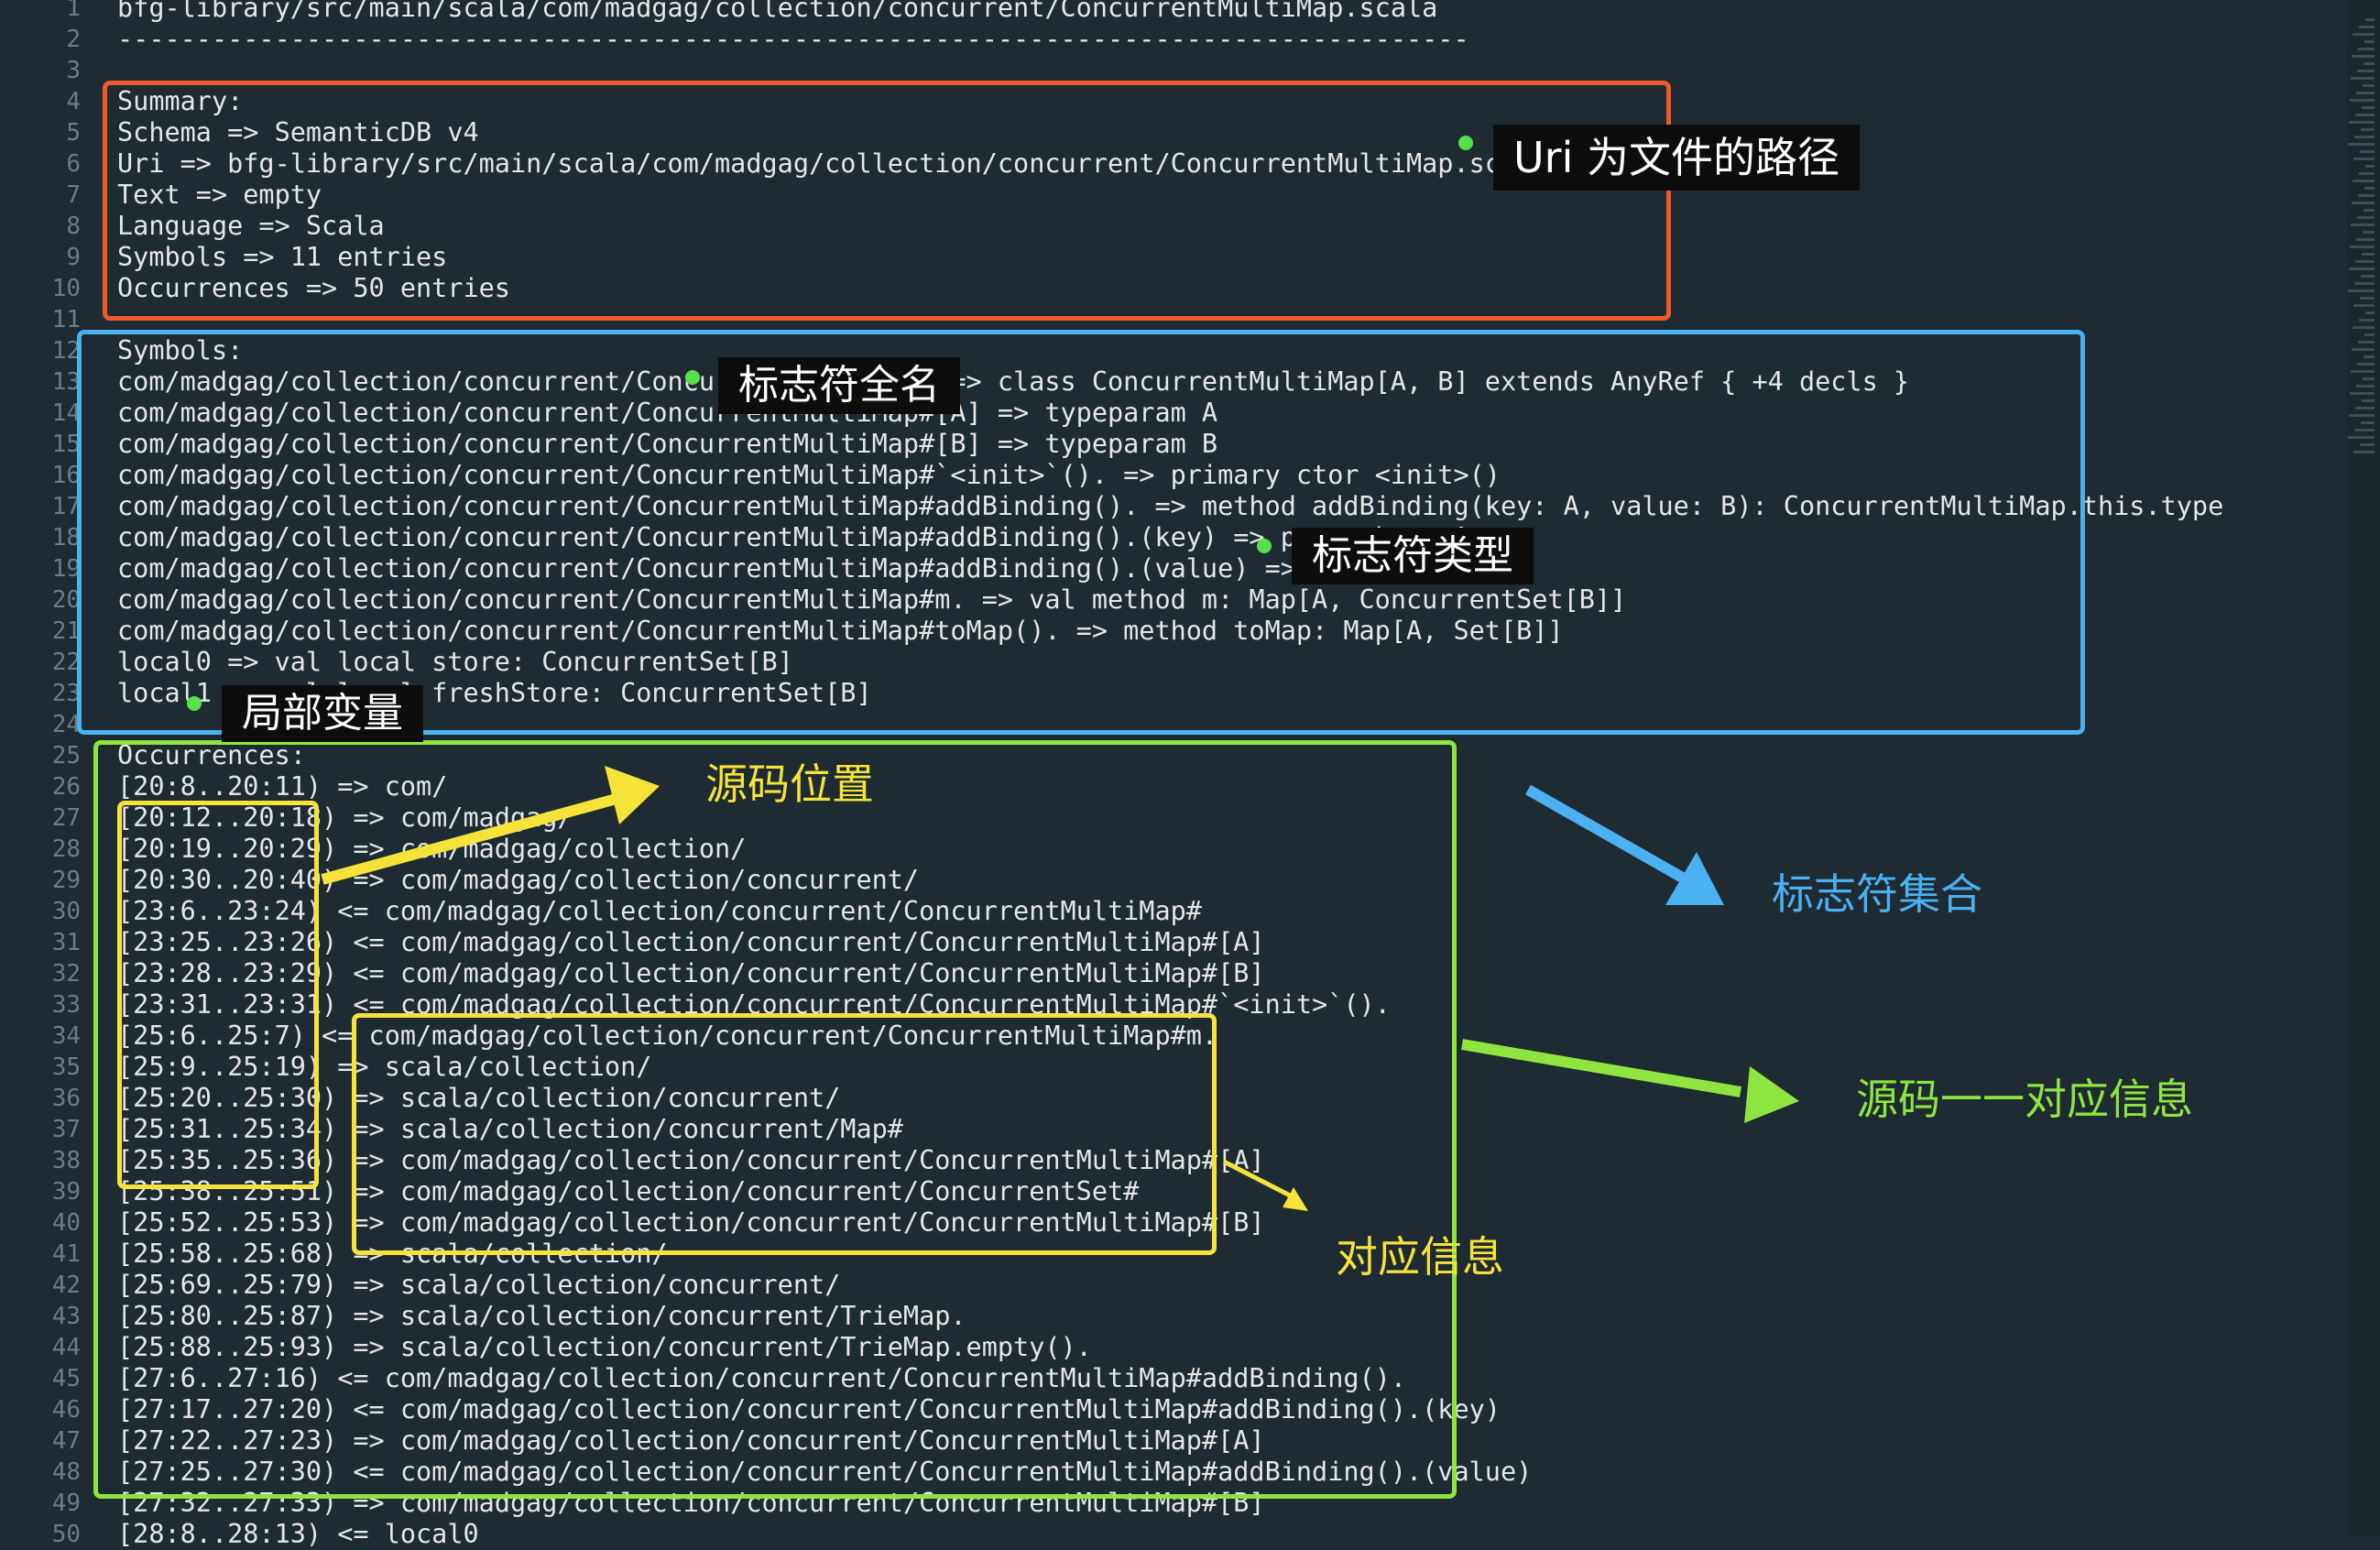  I want to click on symbol-type-marker-dot, so click(1264, 546).